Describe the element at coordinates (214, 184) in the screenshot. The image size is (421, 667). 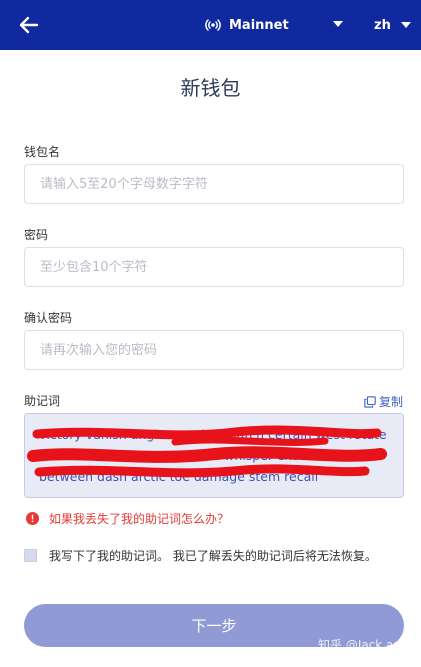
I see `wallet-name-input` at that location.